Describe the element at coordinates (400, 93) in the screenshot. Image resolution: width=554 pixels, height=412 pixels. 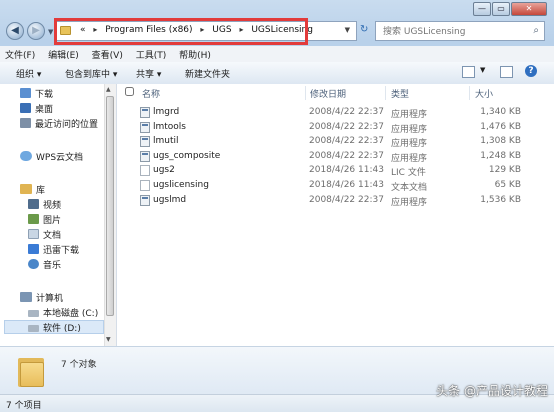
I see `column-header-type: 类型` at that location.